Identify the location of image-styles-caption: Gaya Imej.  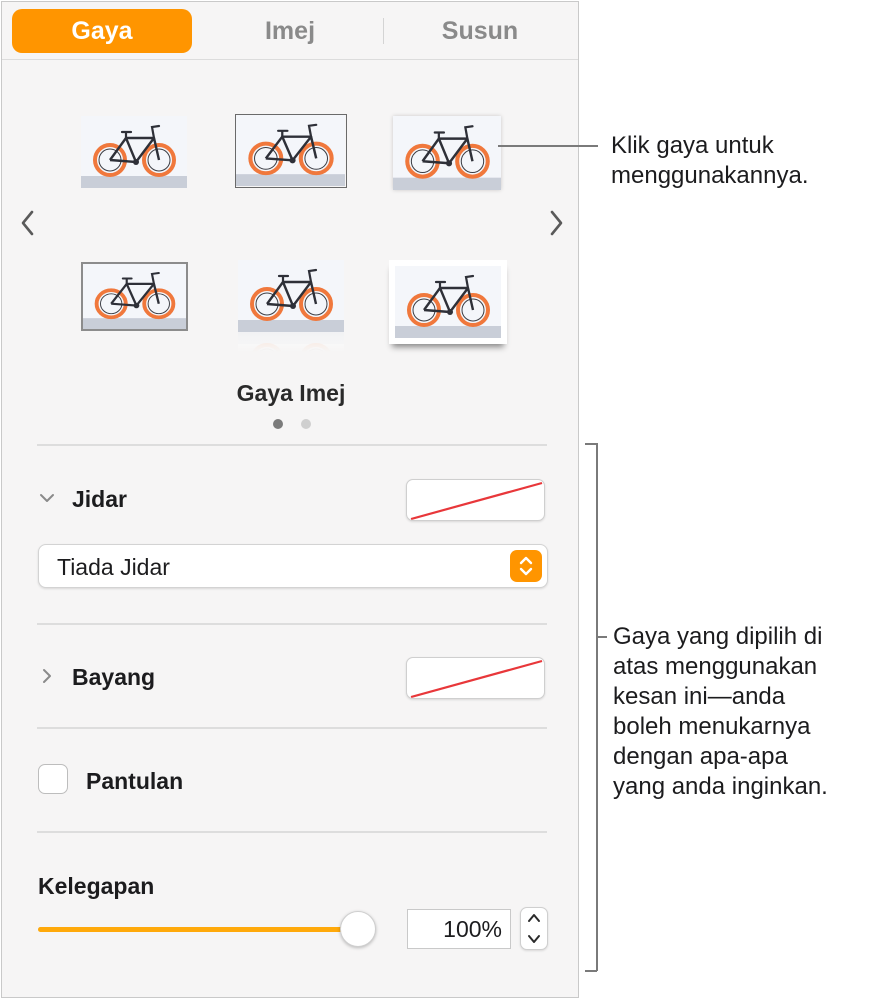
(291, 393).